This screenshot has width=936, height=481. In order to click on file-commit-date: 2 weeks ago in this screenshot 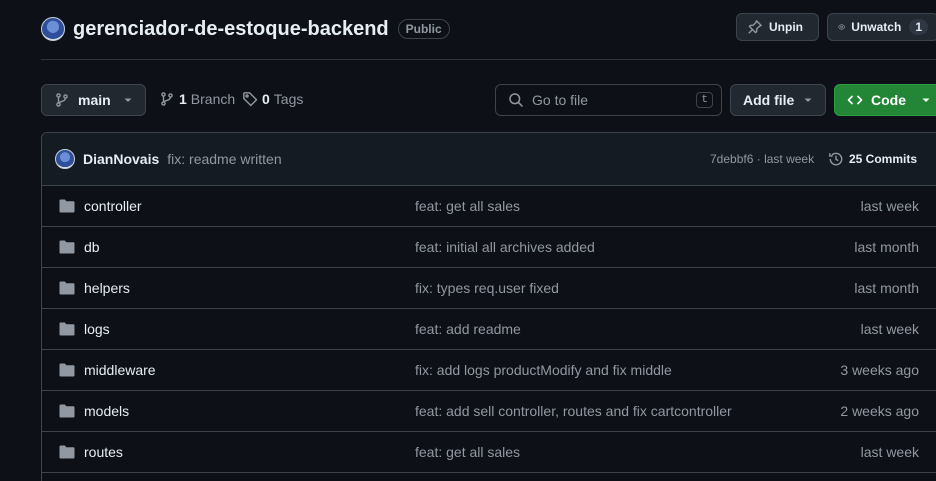, I will do `click(879, 411)`.